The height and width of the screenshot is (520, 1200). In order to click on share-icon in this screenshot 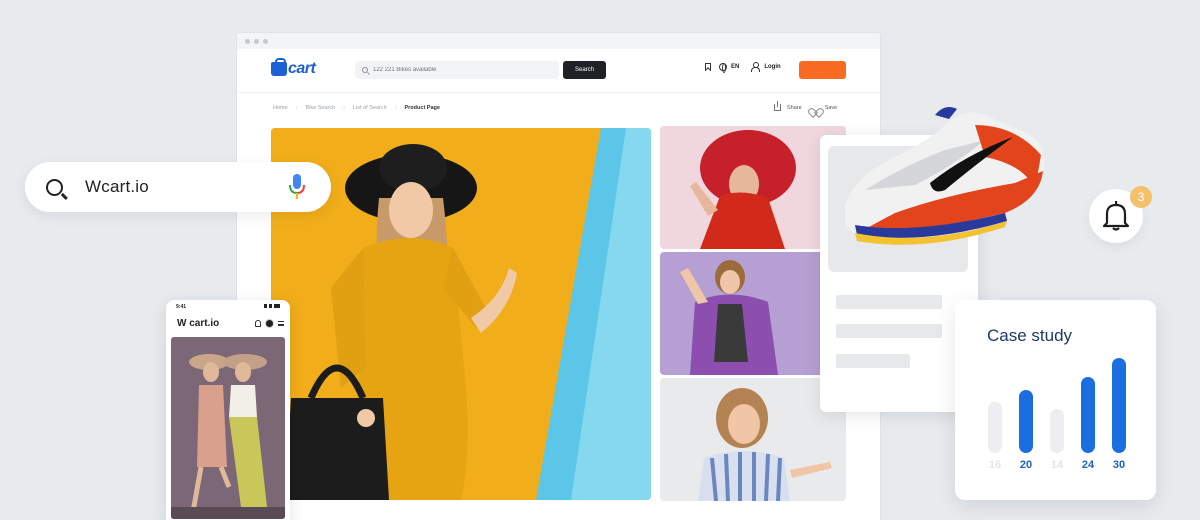, I will do `click(777, 106)`.